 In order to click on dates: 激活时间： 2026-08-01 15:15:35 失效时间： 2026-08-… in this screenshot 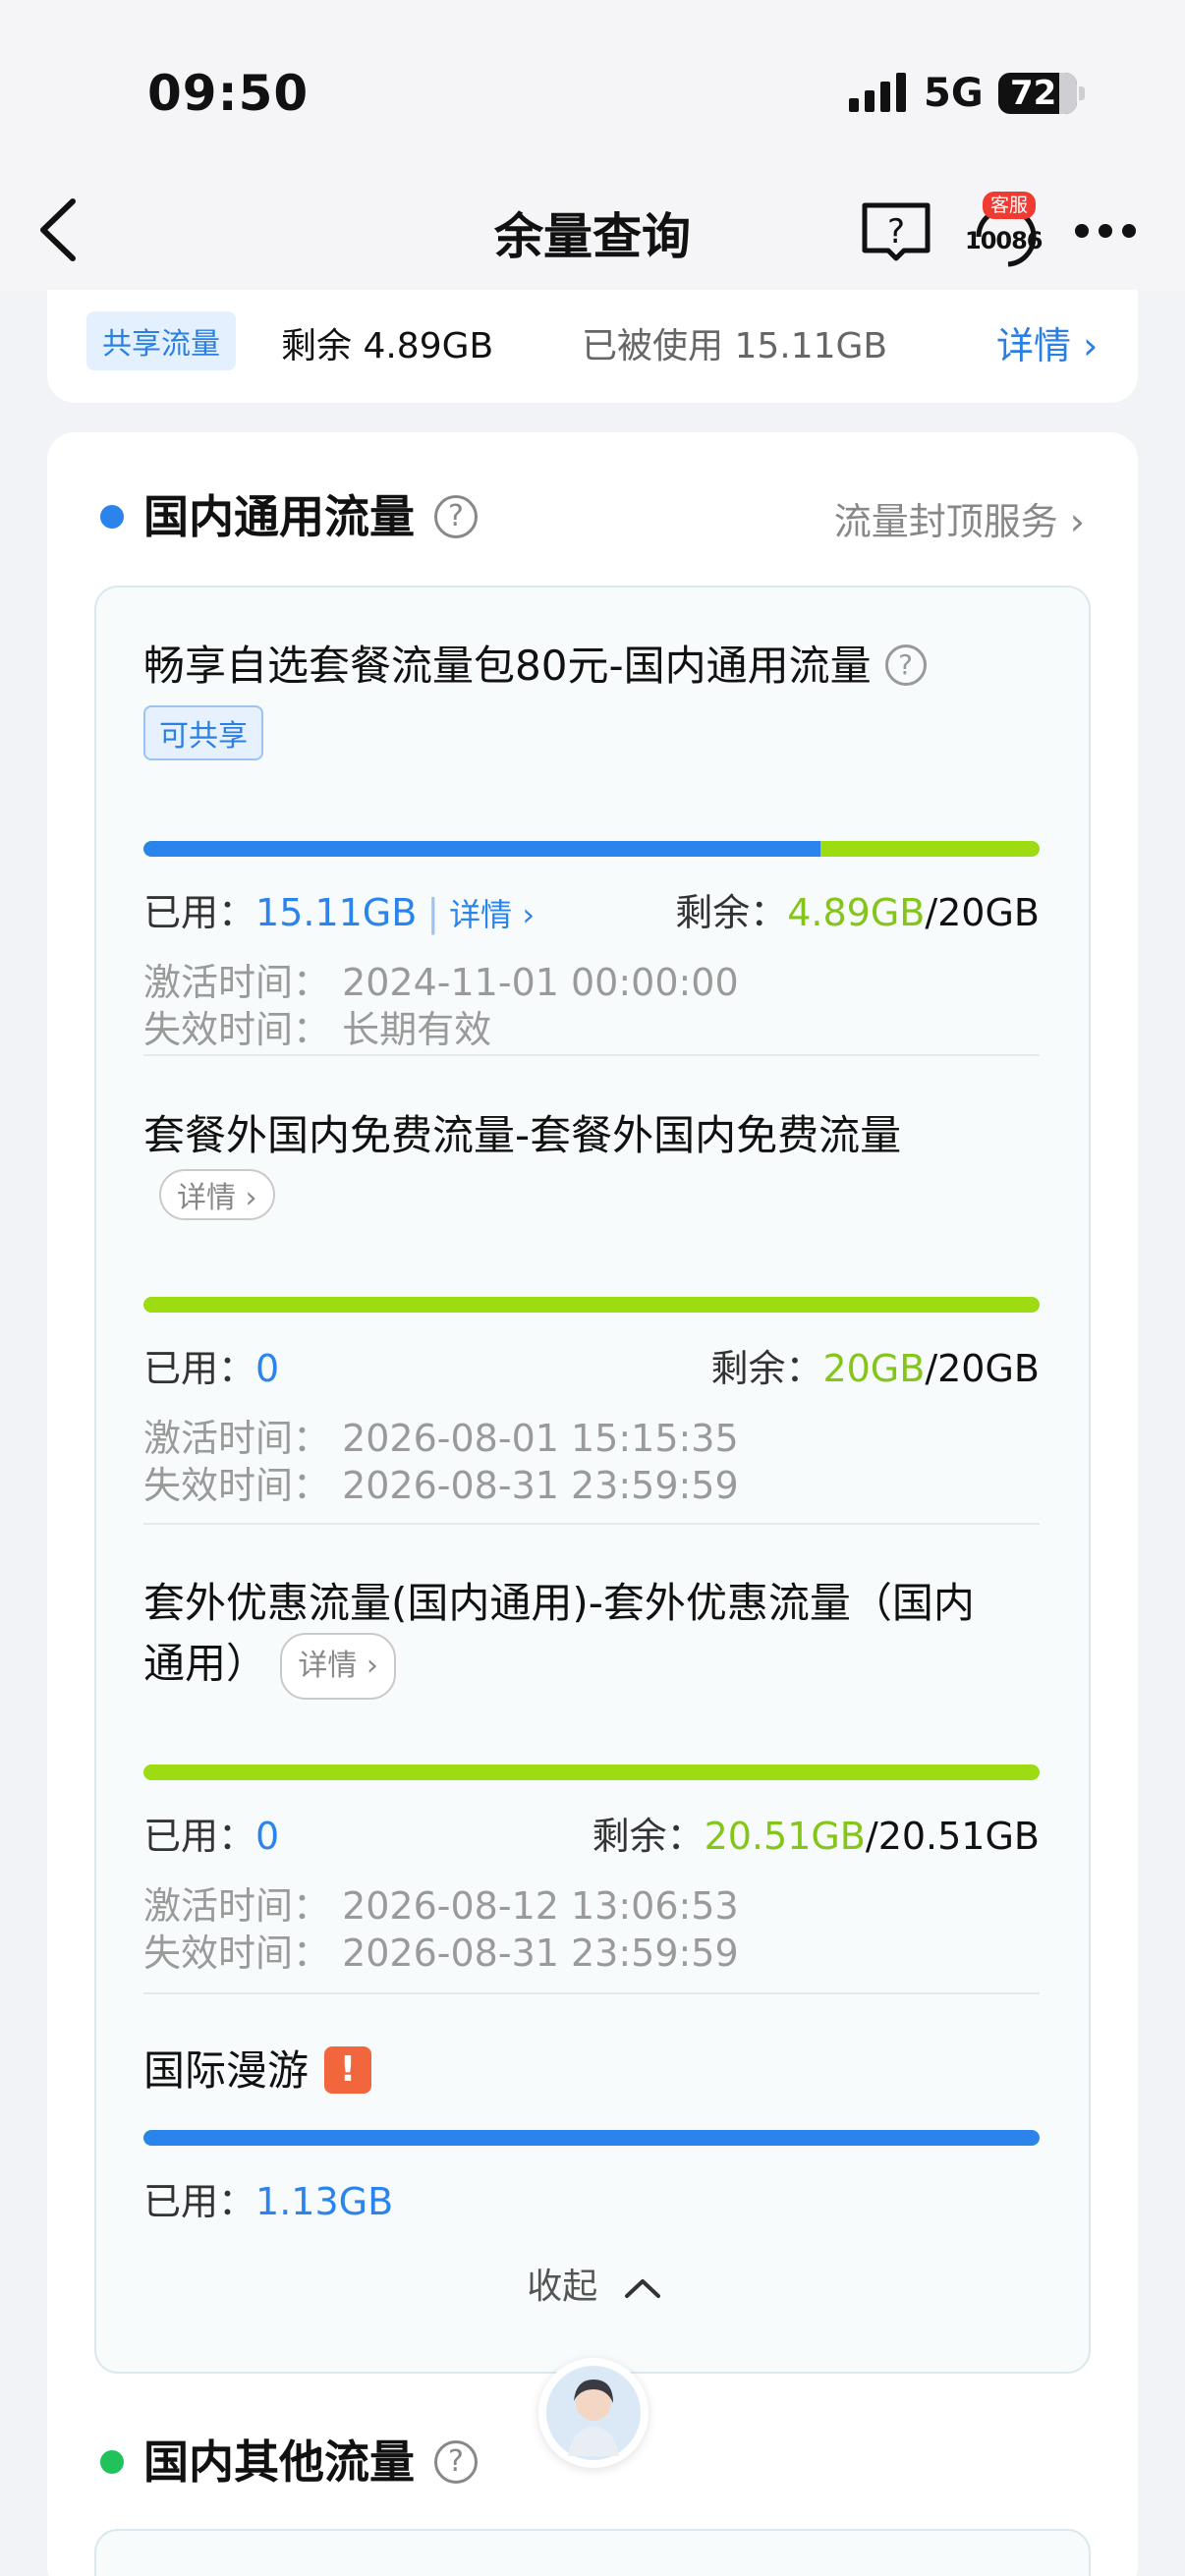, I will do `click(441, 1462)`.